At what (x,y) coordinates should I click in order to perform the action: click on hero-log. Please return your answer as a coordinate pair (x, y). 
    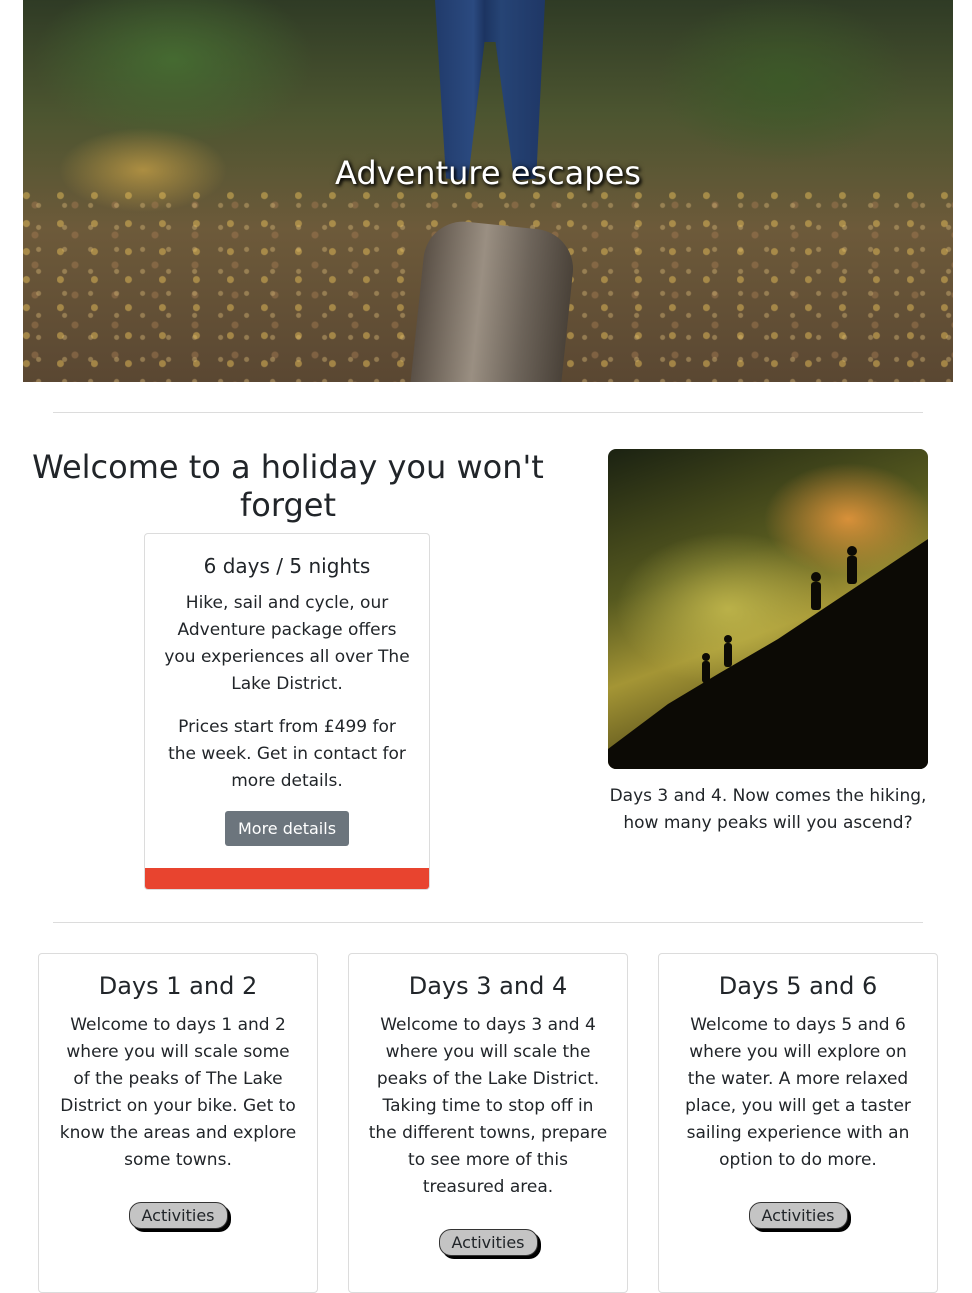
    Looking at the image, I should click on (493, 299).